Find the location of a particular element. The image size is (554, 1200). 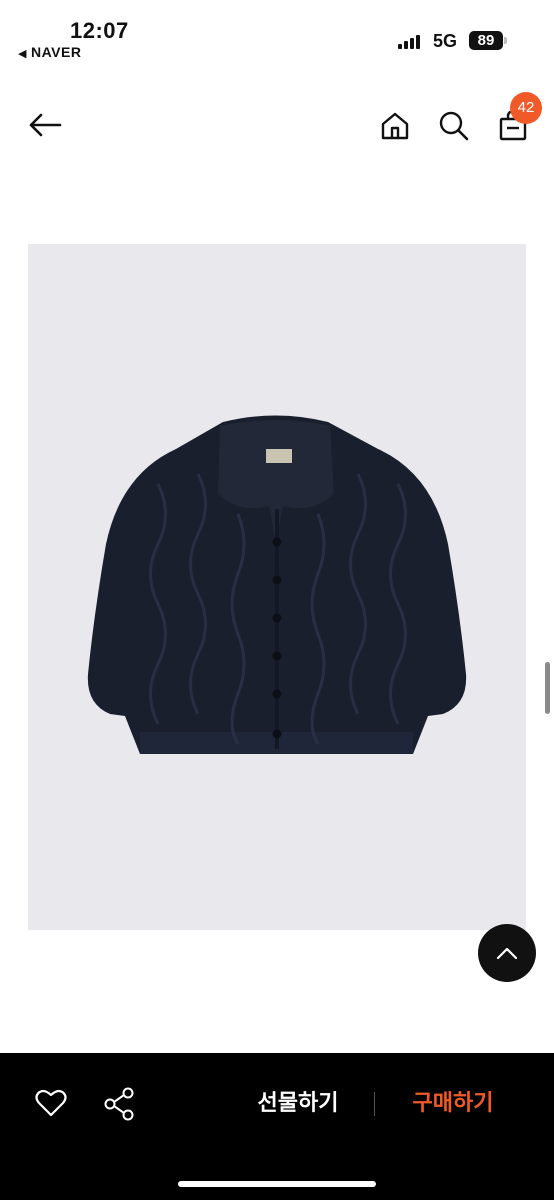

battery-icon: 89 is located at coordinates (486, 40).